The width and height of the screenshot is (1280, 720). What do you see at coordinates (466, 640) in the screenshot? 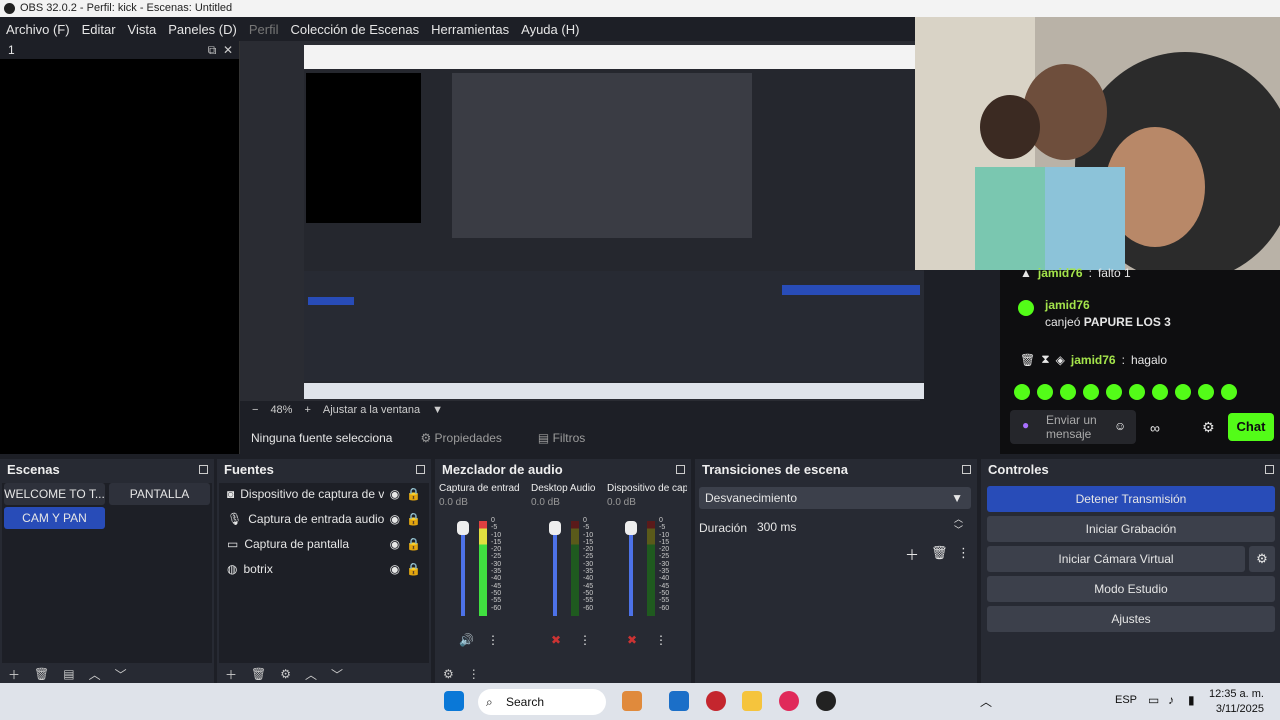
I see `mute-icon: 🔊` at bounding box center [466, 640].